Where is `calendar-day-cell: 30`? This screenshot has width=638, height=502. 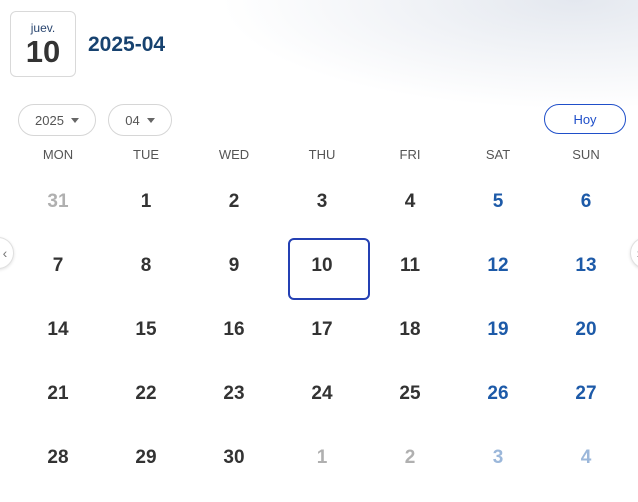 calendar-day-cell: 30 is located at coordinates (234, 458).